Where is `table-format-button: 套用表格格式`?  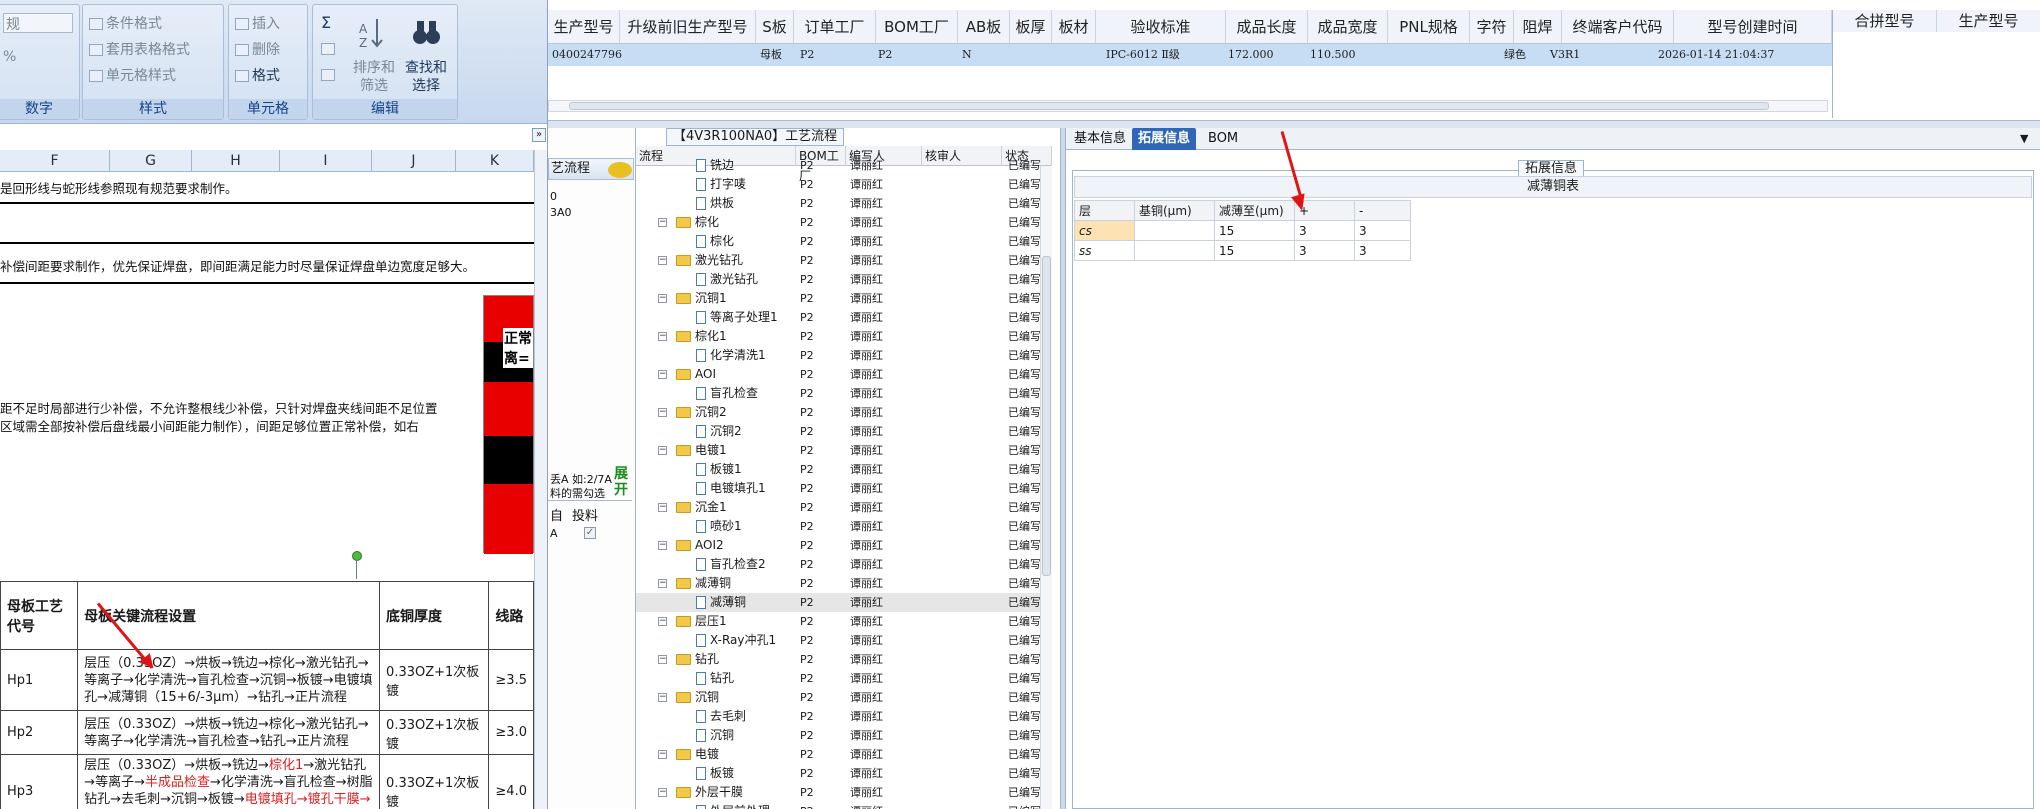 table-format-button: 套用表格格式 is located at coordinates (139, 49).